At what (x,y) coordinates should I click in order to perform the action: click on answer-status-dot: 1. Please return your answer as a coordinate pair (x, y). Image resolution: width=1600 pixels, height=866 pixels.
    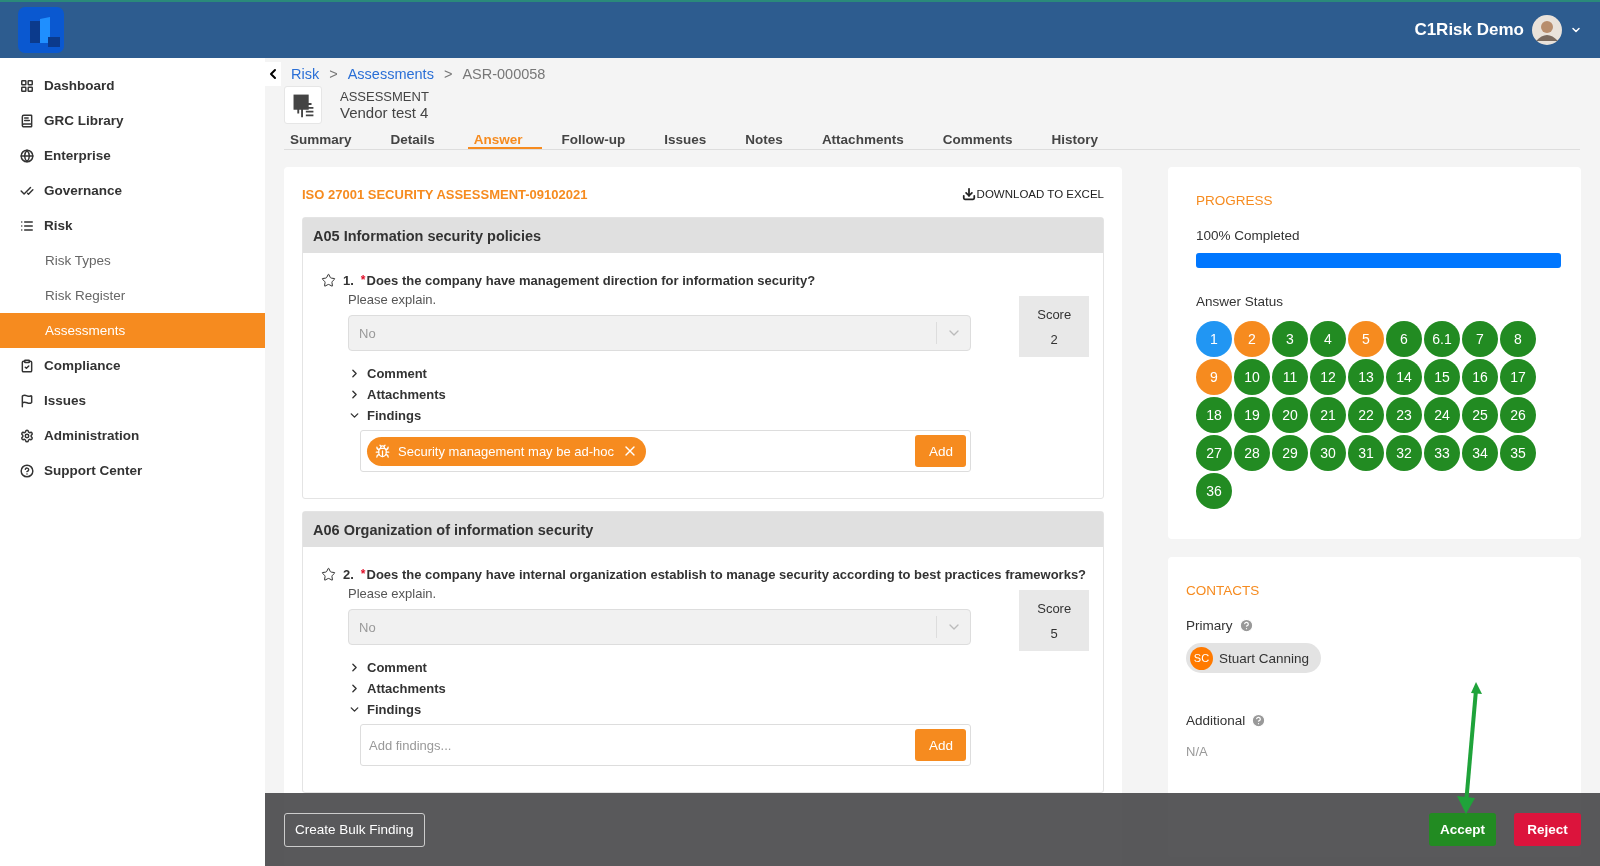
    Looking at the image, I should click on (1214, 339).